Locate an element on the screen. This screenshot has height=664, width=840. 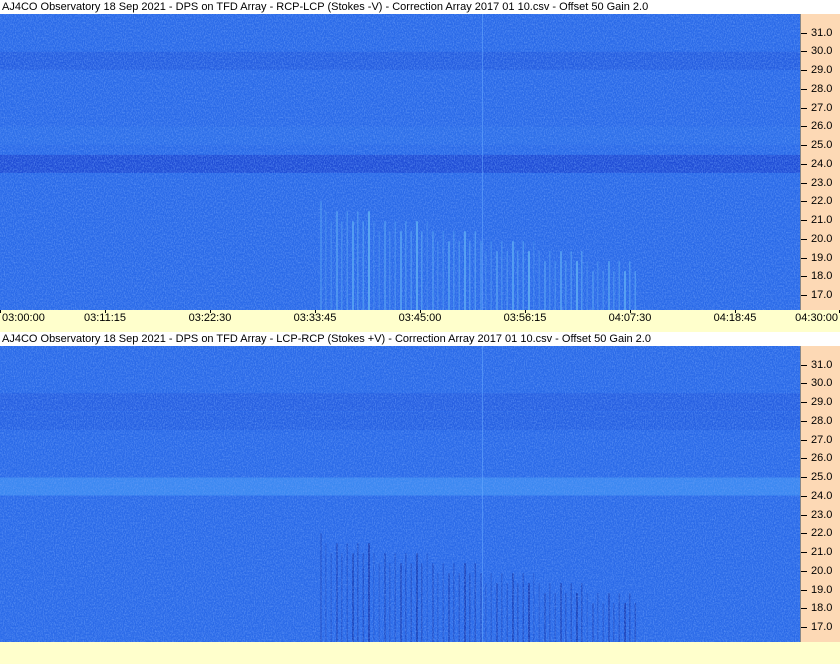
x-tick-label: 03:00:00 is located at coordinates (23, 318).